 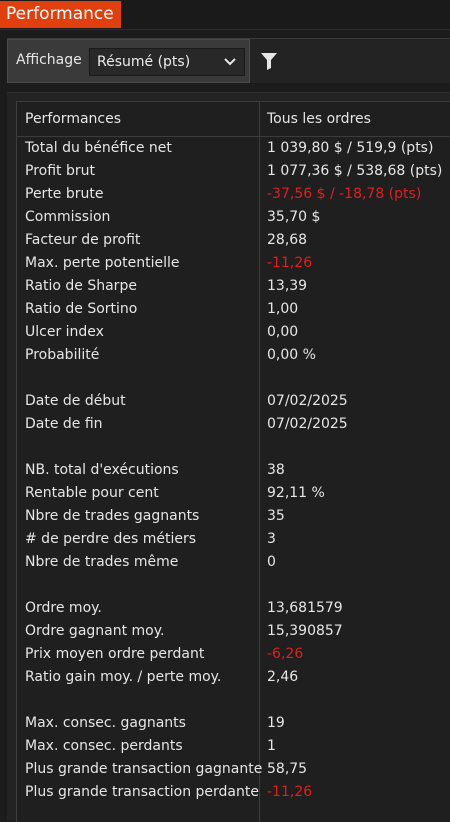 I want to click on table-row: Ulcer index 0,00, so click(x=233, y=332).